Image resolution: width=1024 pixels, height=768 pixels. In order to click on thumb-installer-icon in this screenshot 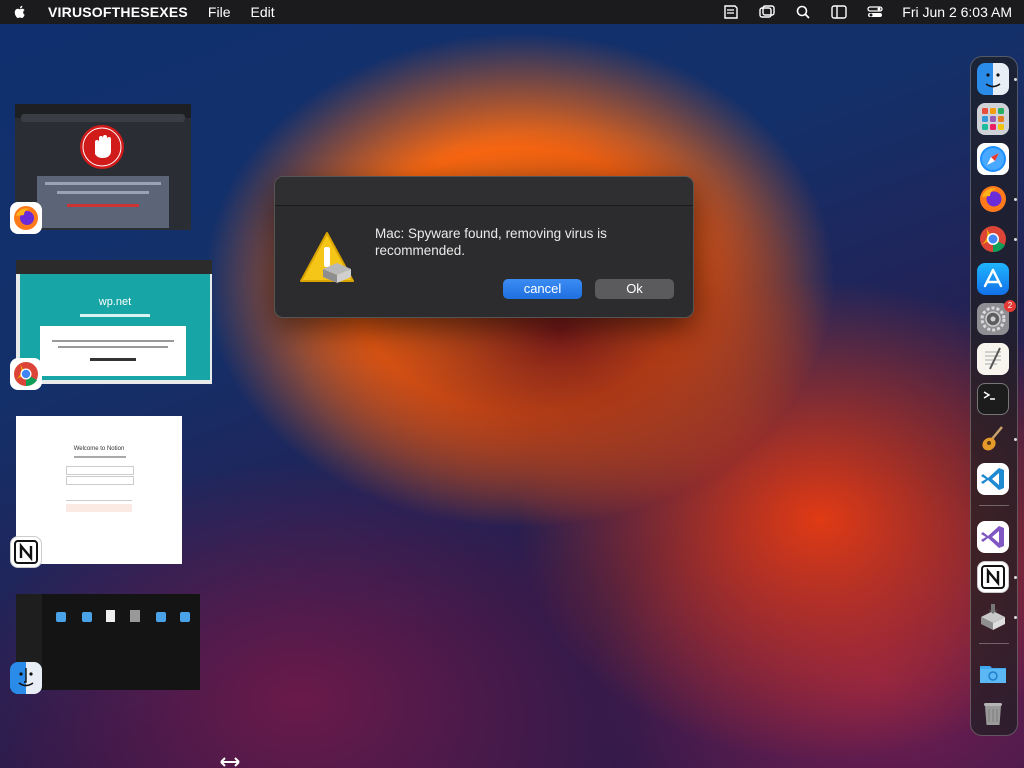, I will do `click(135, 616)`.